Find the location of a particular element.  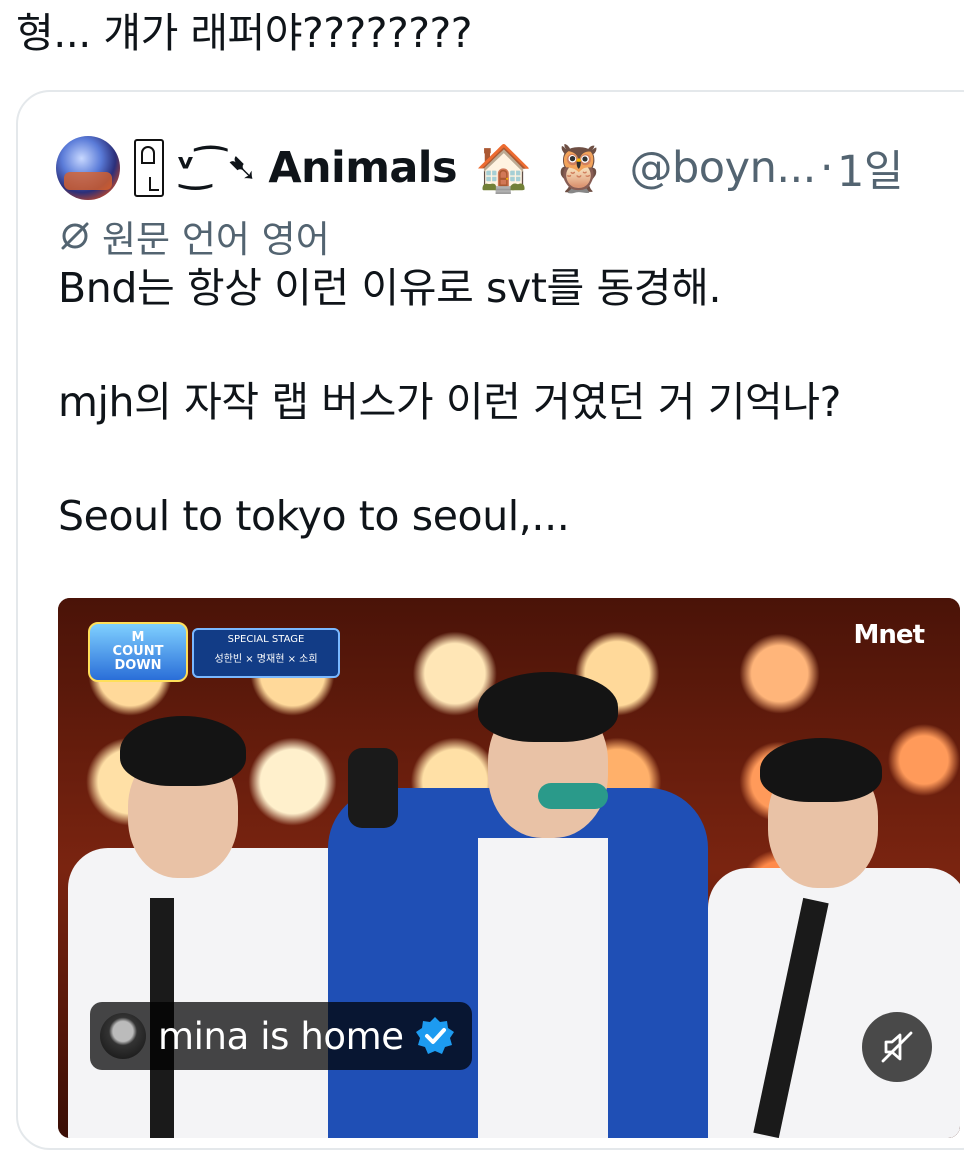

name-decoration: ᵛ͜⁀➷ is located at coordinates (217, 168).